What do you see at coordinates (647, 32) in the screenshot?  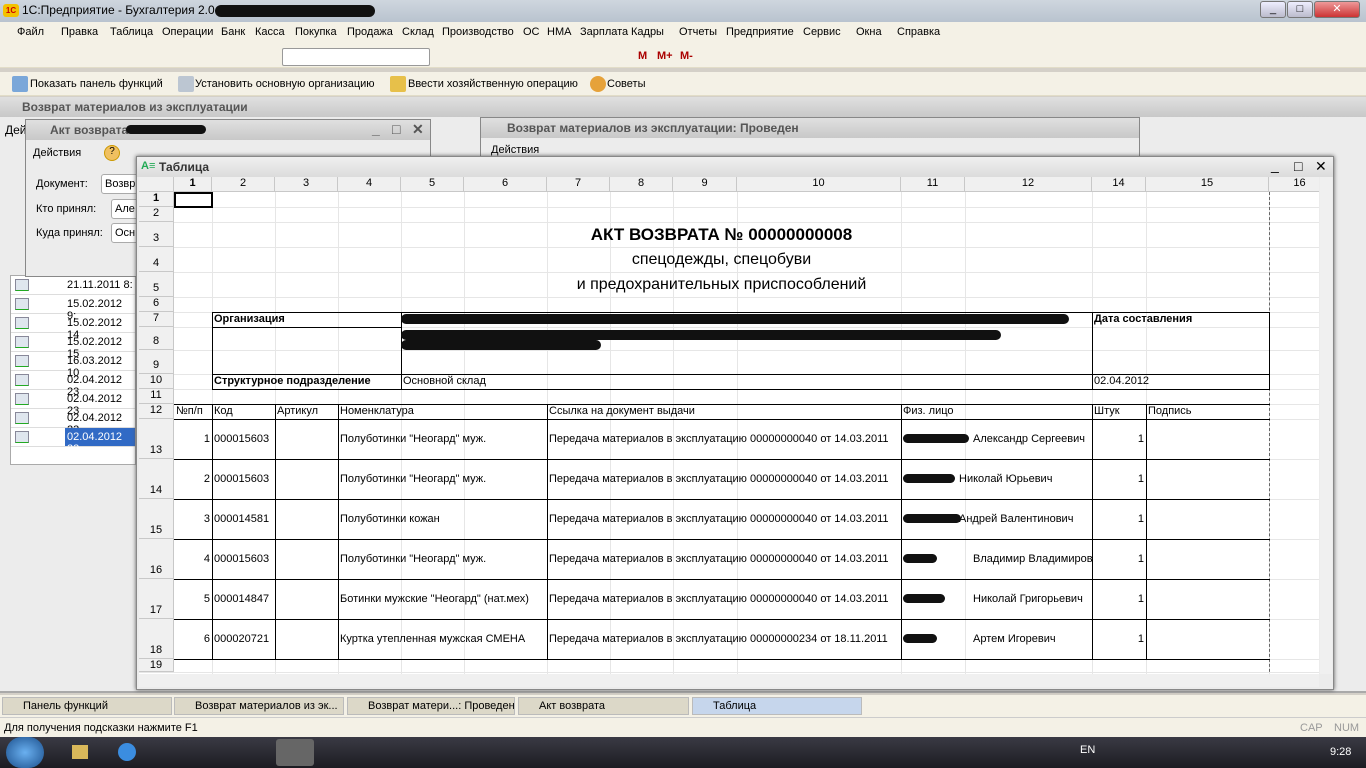 I see `menu-13: Кадры` at bounding box center [647, 32].